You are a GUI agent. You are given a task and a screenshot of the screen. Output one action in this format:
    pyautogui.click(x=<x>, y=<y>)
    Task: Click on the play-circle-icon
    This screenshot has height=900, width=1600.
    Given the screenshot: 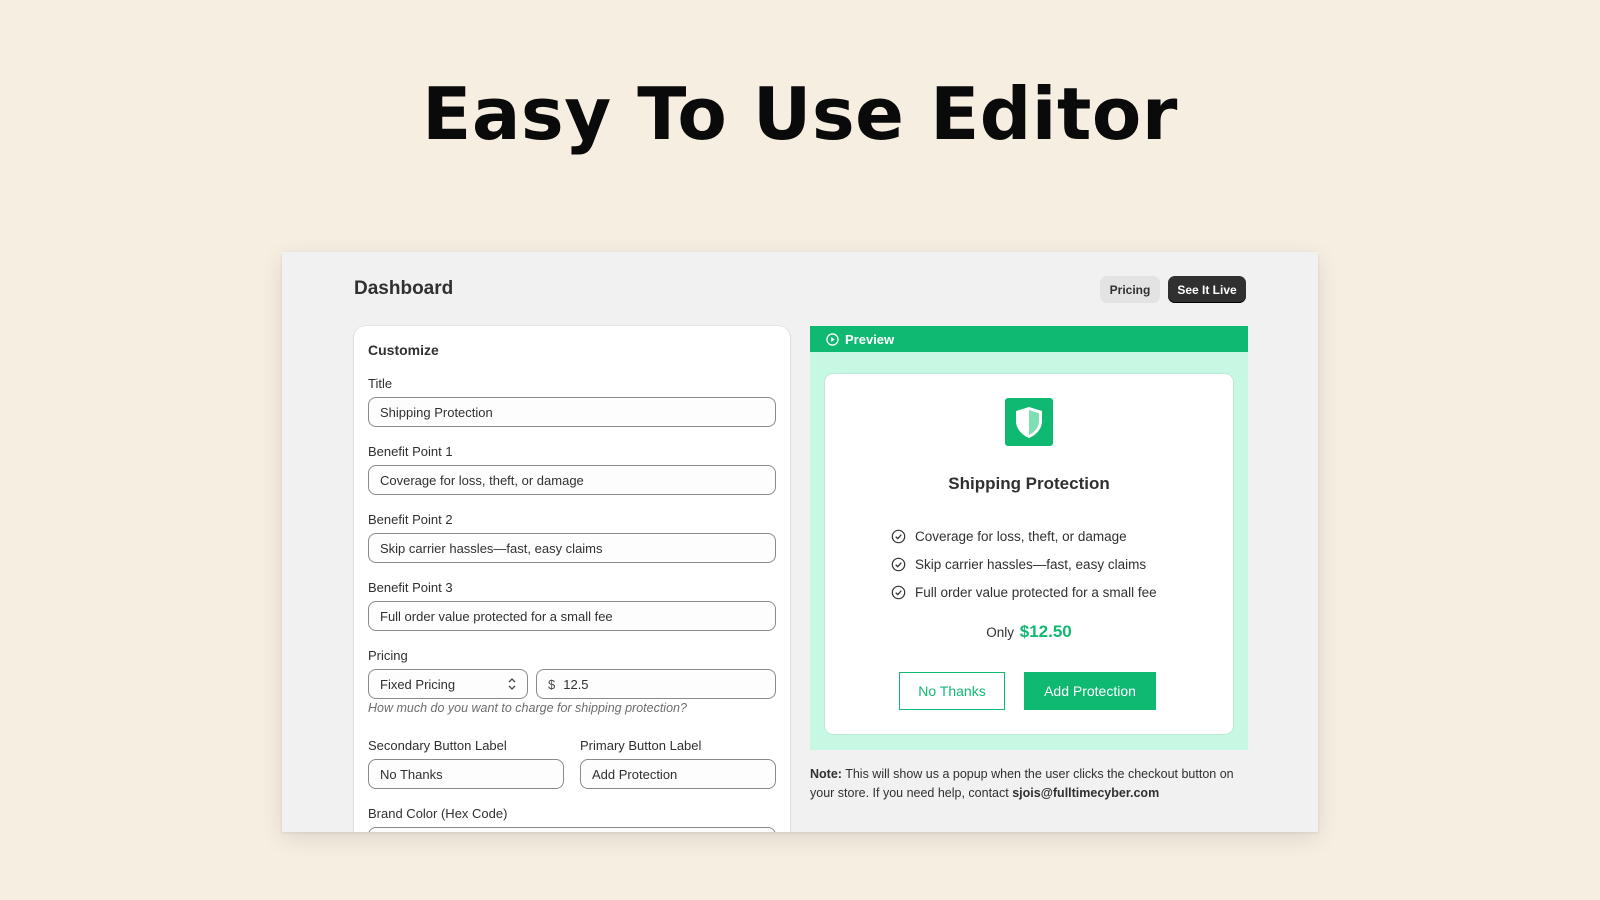 What is the action you would take?
    pyautogui.click(x=832, y=339)
    